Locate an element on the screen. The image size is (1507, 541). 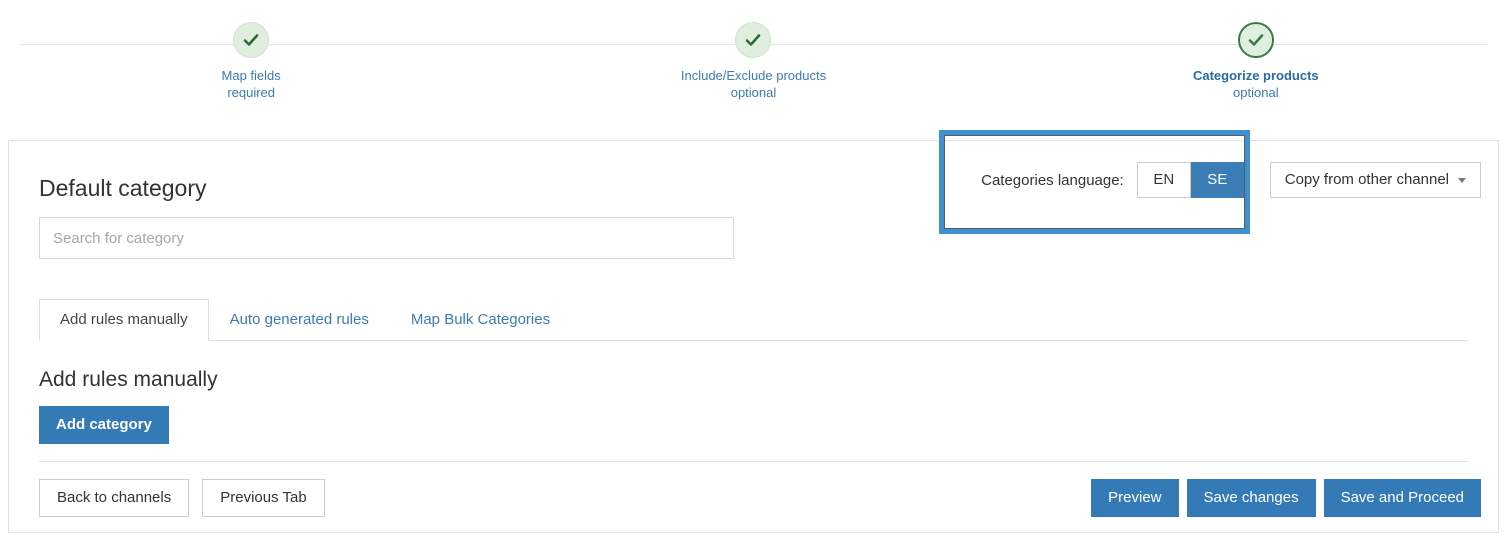
footer-left-actions: Back to channels Previous Tab is located at coordinates (182, 498).